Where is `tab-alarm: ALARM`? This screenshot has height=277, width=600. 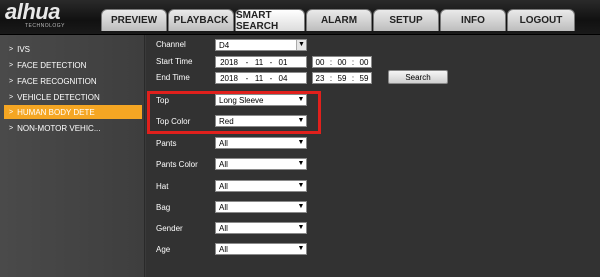
tab-alarm: ALARM is located at coordinates (339, 20).